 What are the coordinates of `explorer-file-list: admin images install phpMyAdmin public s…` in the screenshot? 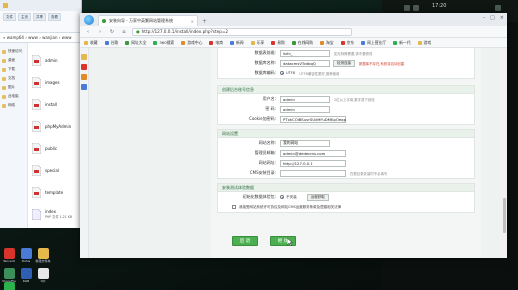 It's located at (54, 135).